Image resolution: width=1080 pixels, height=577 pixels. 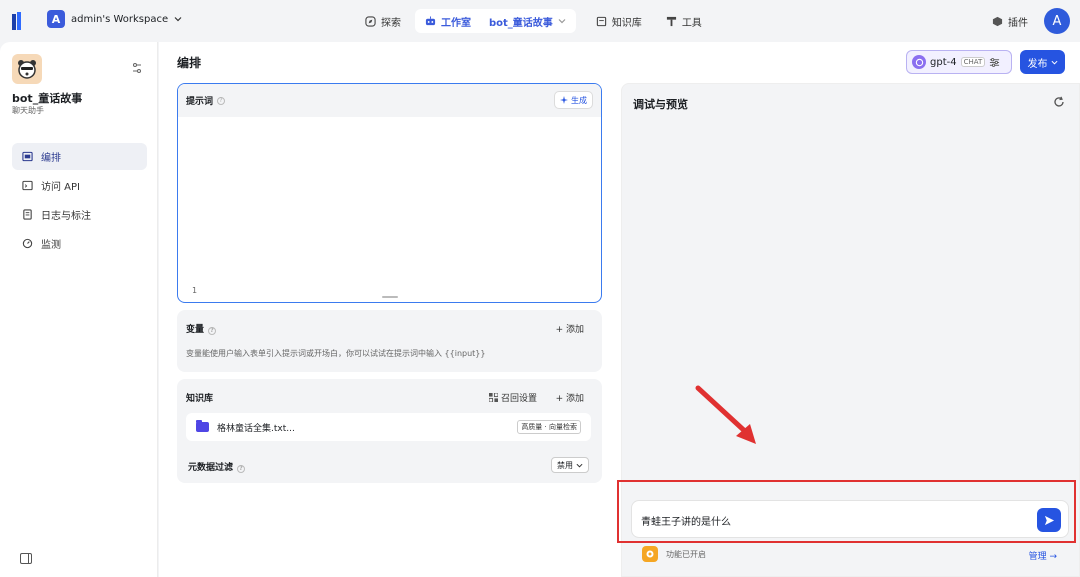 I want to click on nav-knowledge: 知识库, so click(x=619, y=21).